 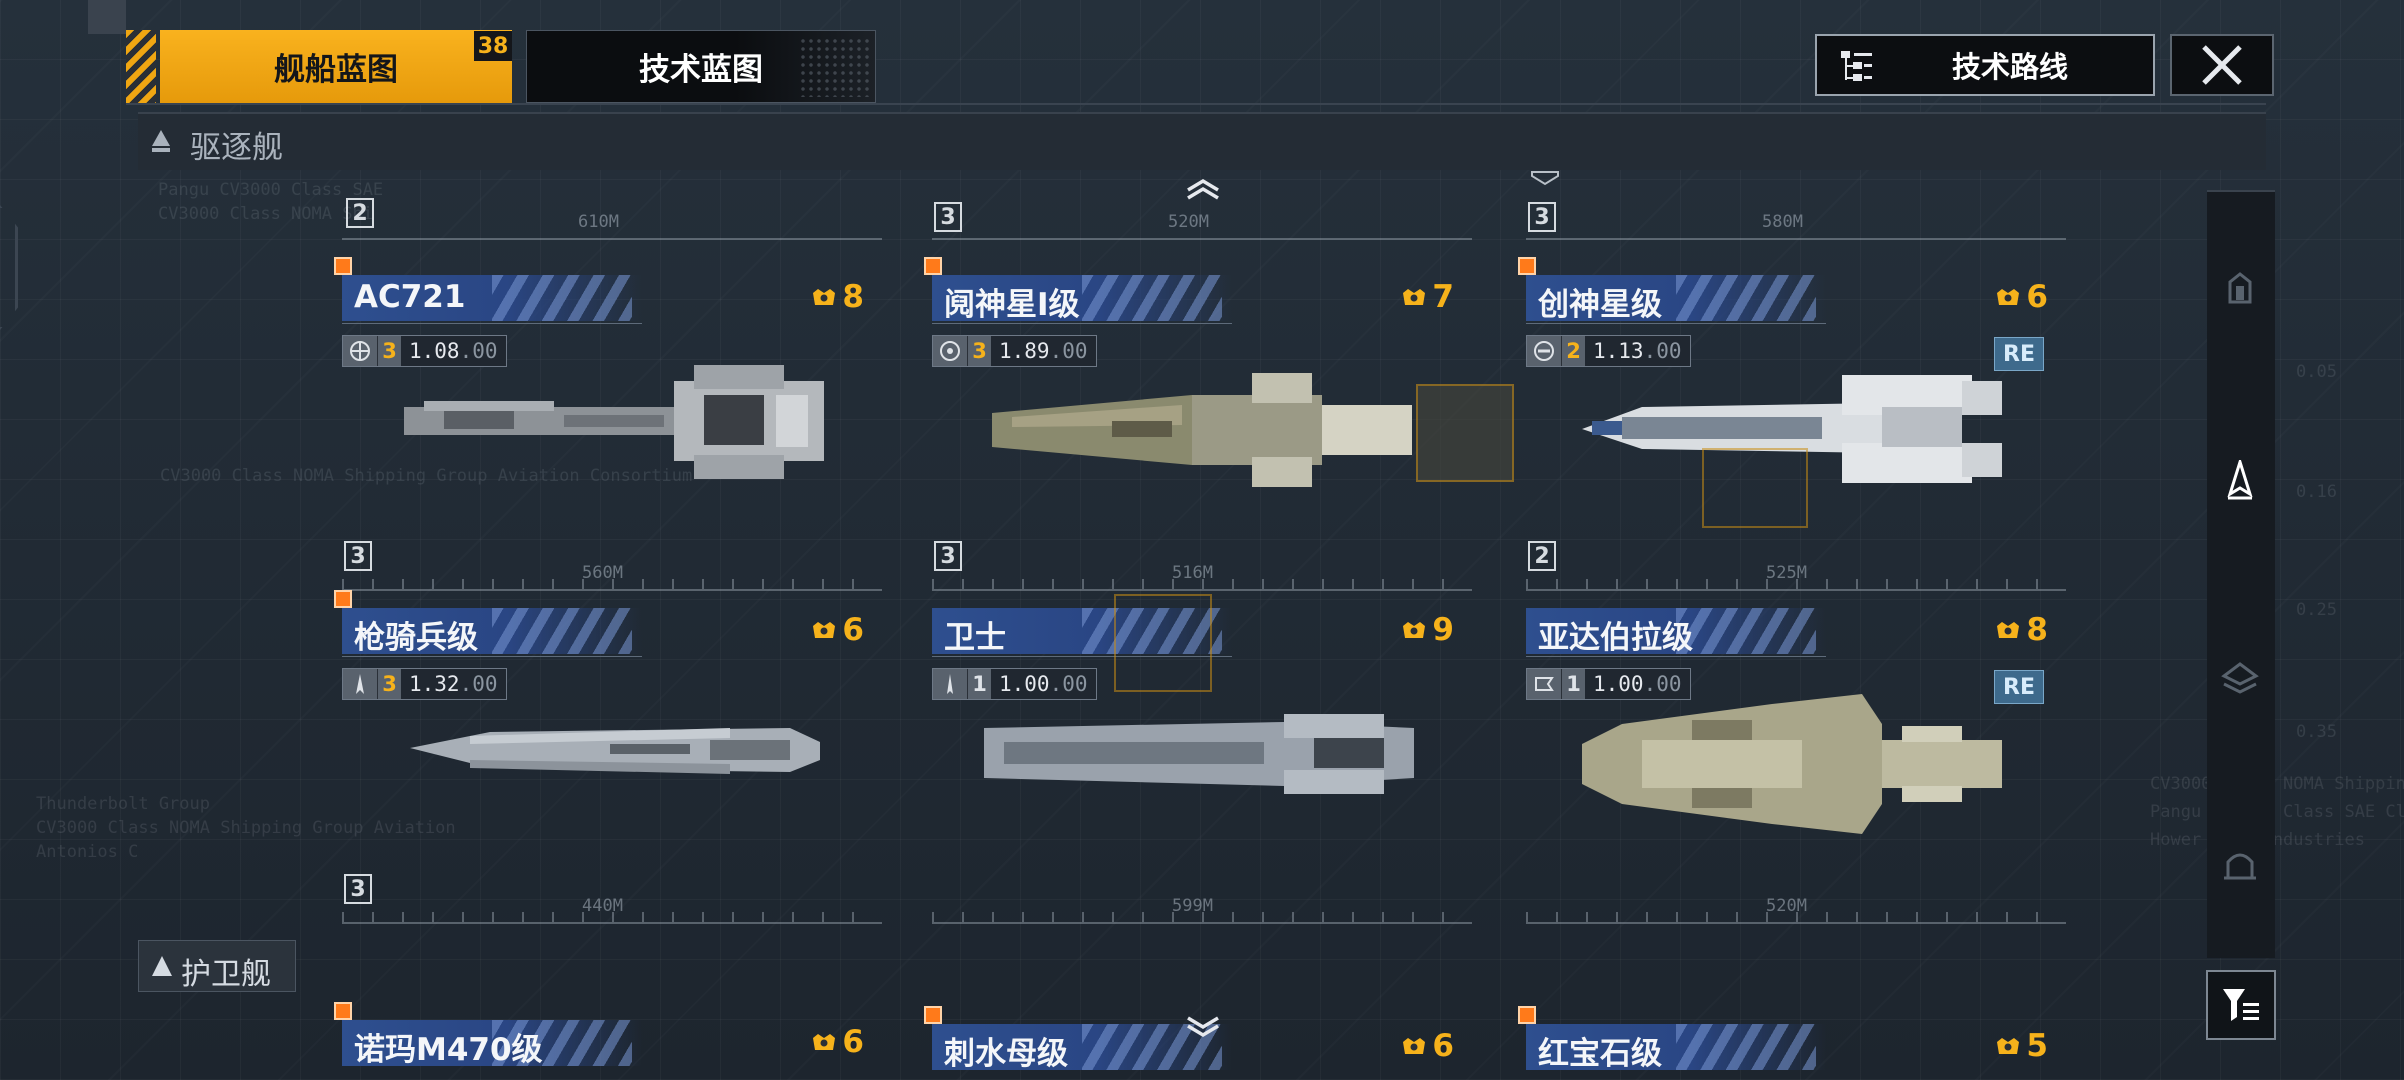 I want to click on stat-value: 1.32. 00, so click(x=453, y=684).